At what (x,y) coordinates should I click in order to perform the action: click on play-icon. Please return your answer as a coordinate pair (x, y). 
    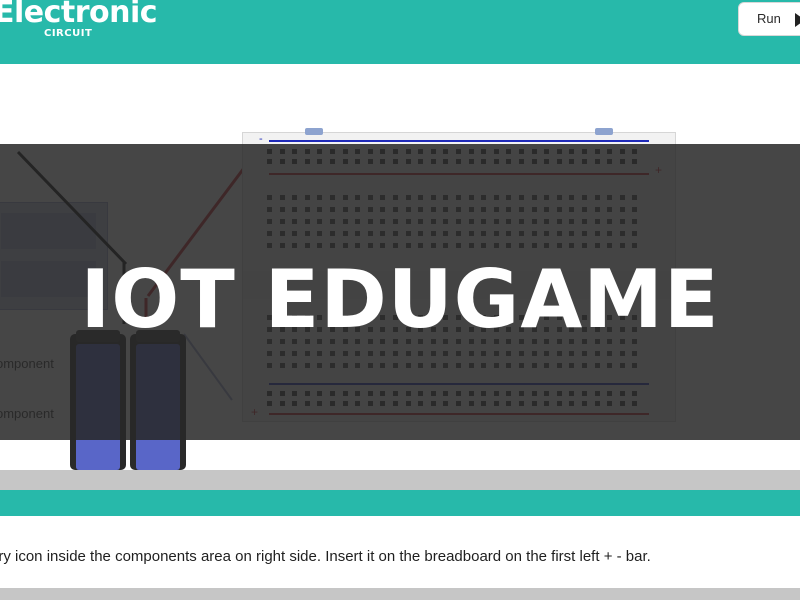
    Looking at the image, I should click on (797, 20).